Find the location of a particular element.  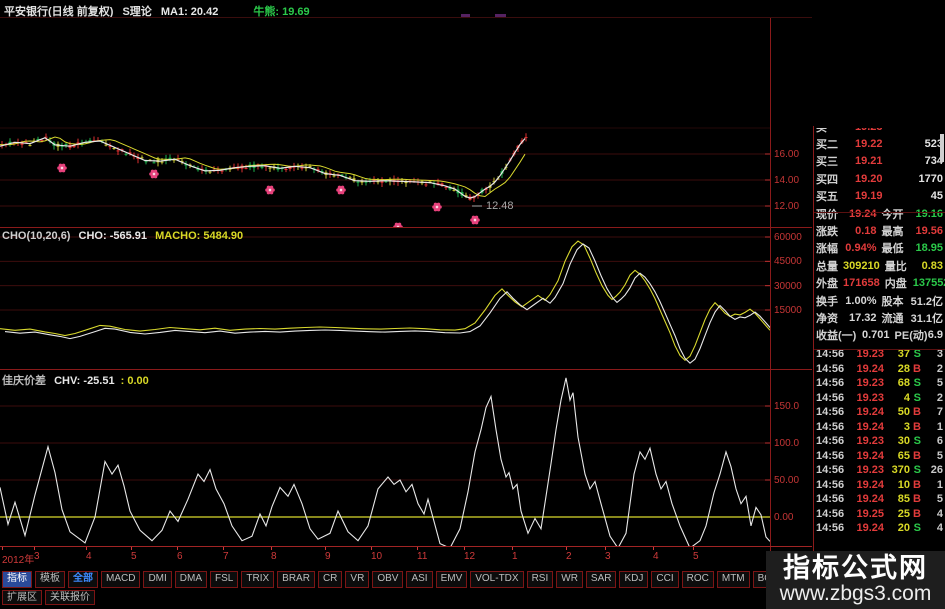

date-label: 8 is located at coordinates (274, 556).